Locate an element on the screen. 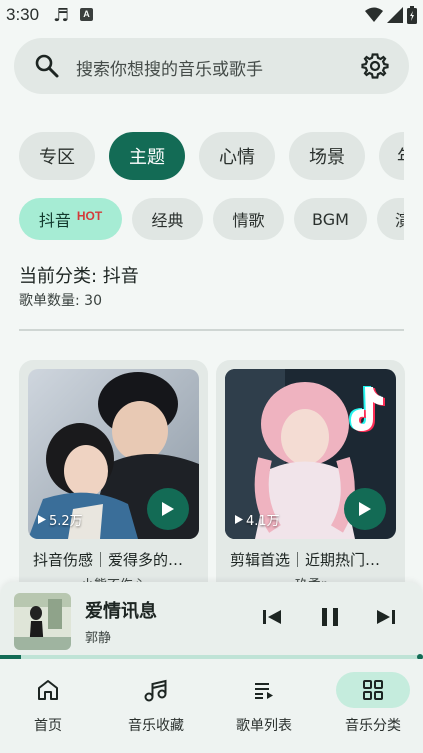  wifi-icon is located at coordinates (374, 14).